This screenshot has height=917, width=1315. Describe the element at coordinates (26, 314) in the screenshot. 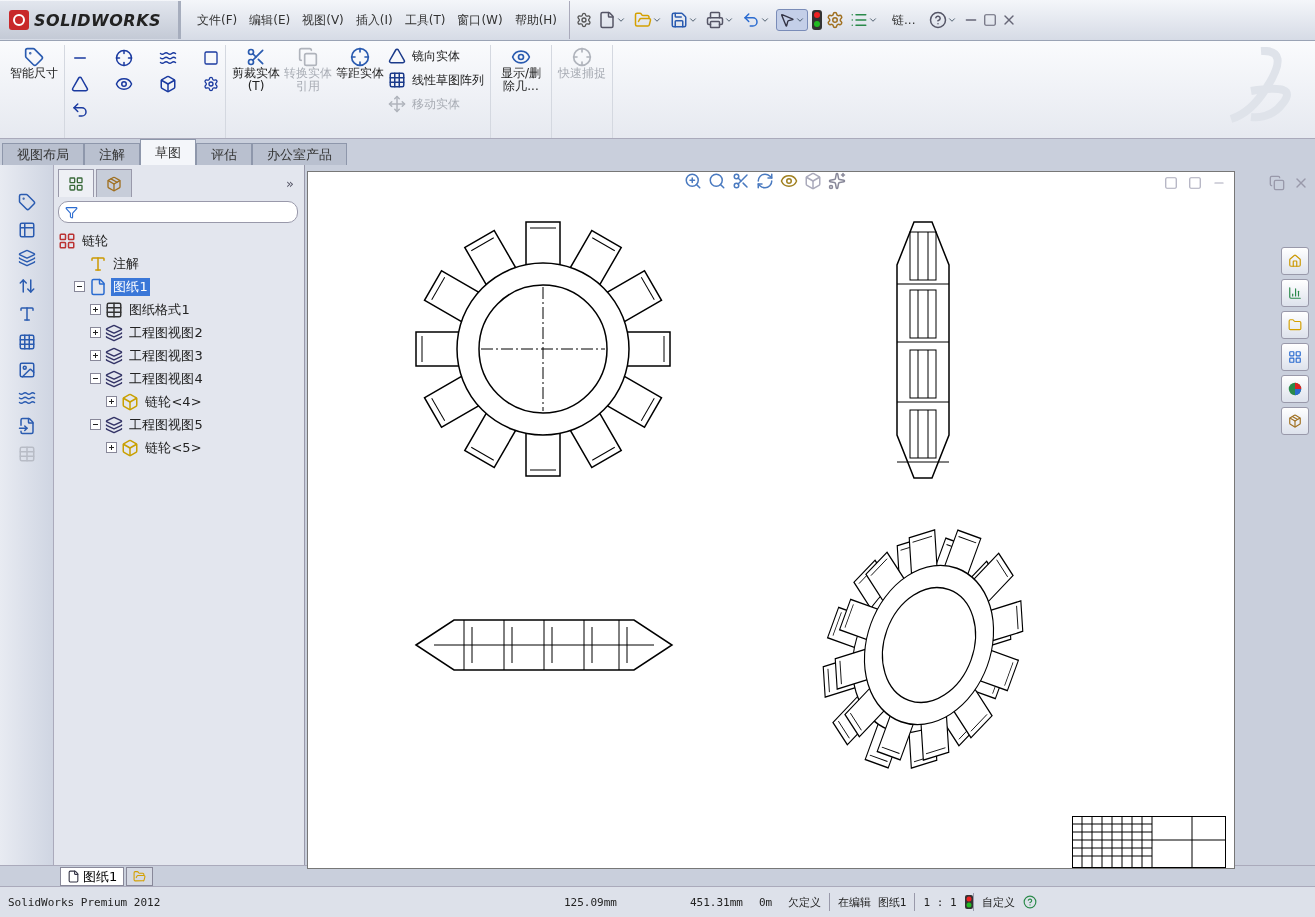

I see `text-icon` at that location.